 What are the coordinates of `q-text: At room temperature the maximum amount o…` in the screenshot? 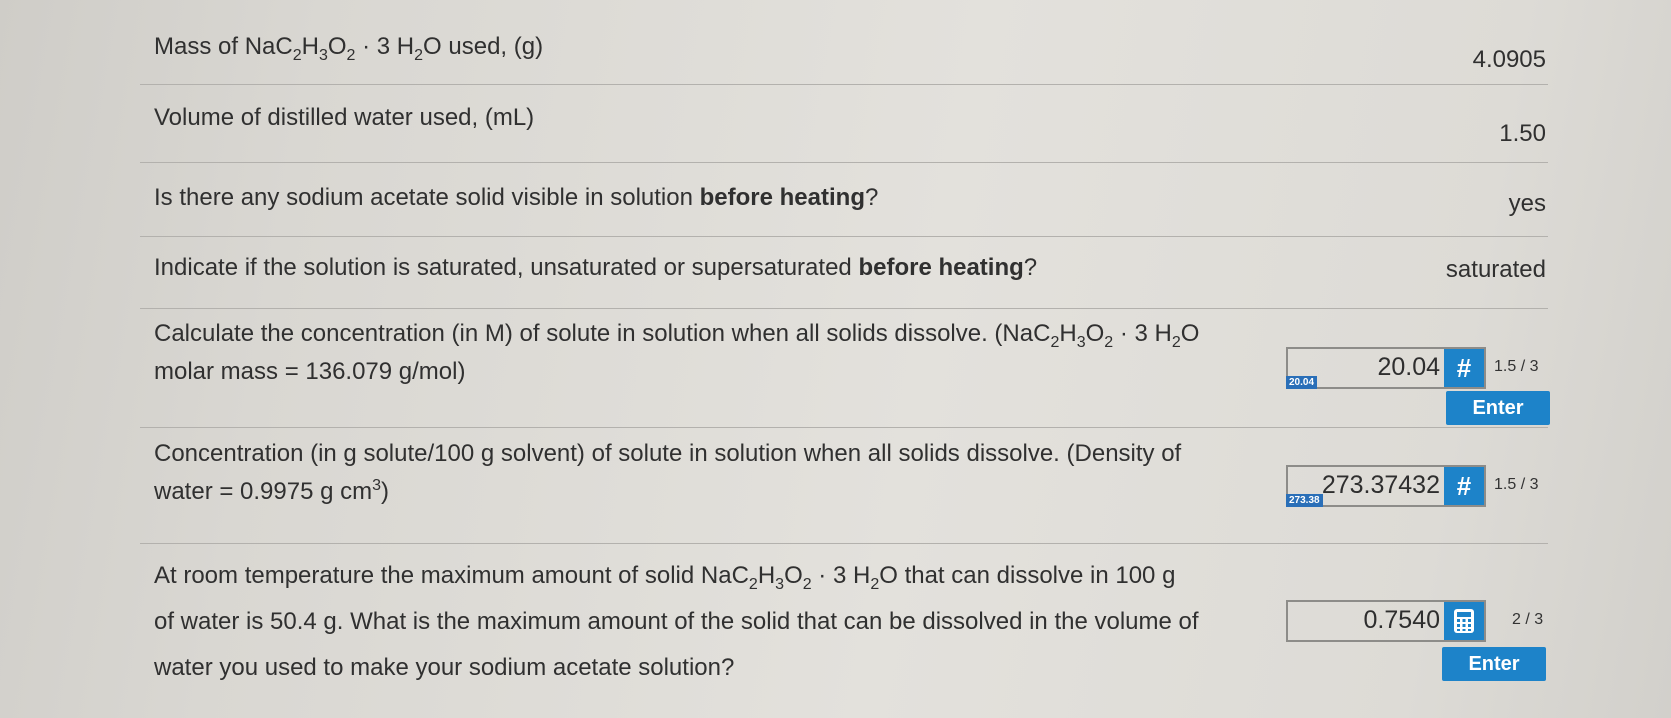 It's located at (451, 575).